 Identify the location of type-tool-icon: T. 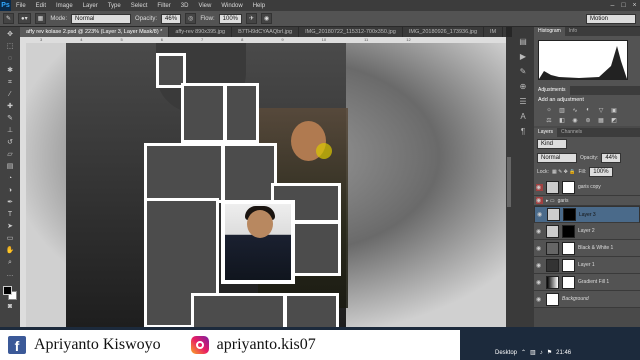
(10, 215).